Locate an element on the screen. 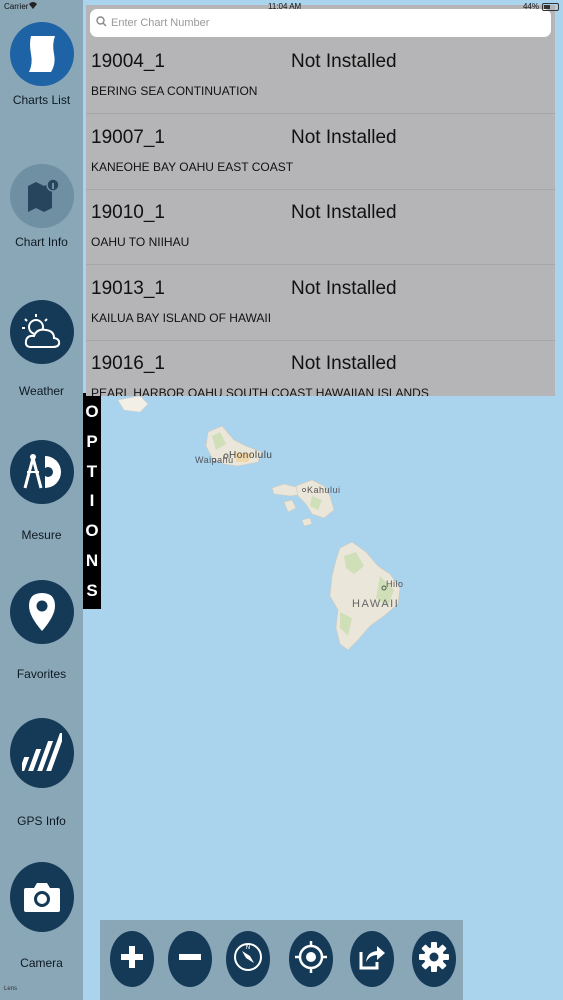 Image resolution: width=563 pixels, height=1000 pixels. share-button is located at coordinates (372, 959).